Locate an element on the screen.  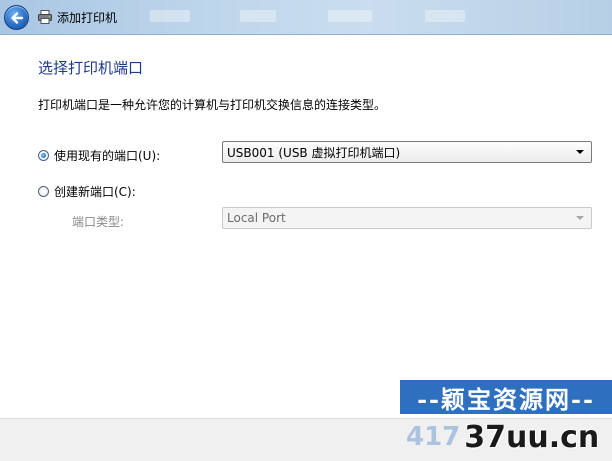
printer-icon is located at coordinates (45, 17).